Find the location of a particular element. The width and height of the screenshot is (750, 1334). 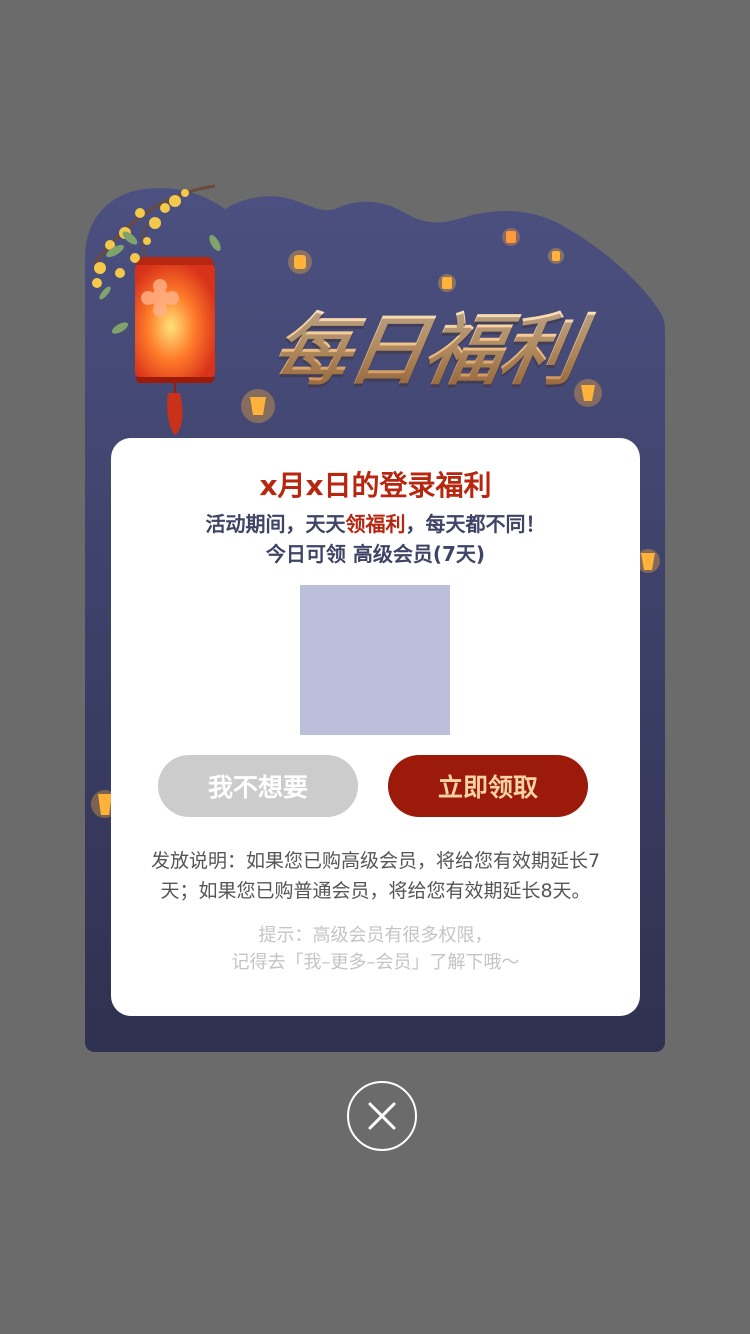

subtitle-highlight: 领福利 is located at coordinates (375, 524).